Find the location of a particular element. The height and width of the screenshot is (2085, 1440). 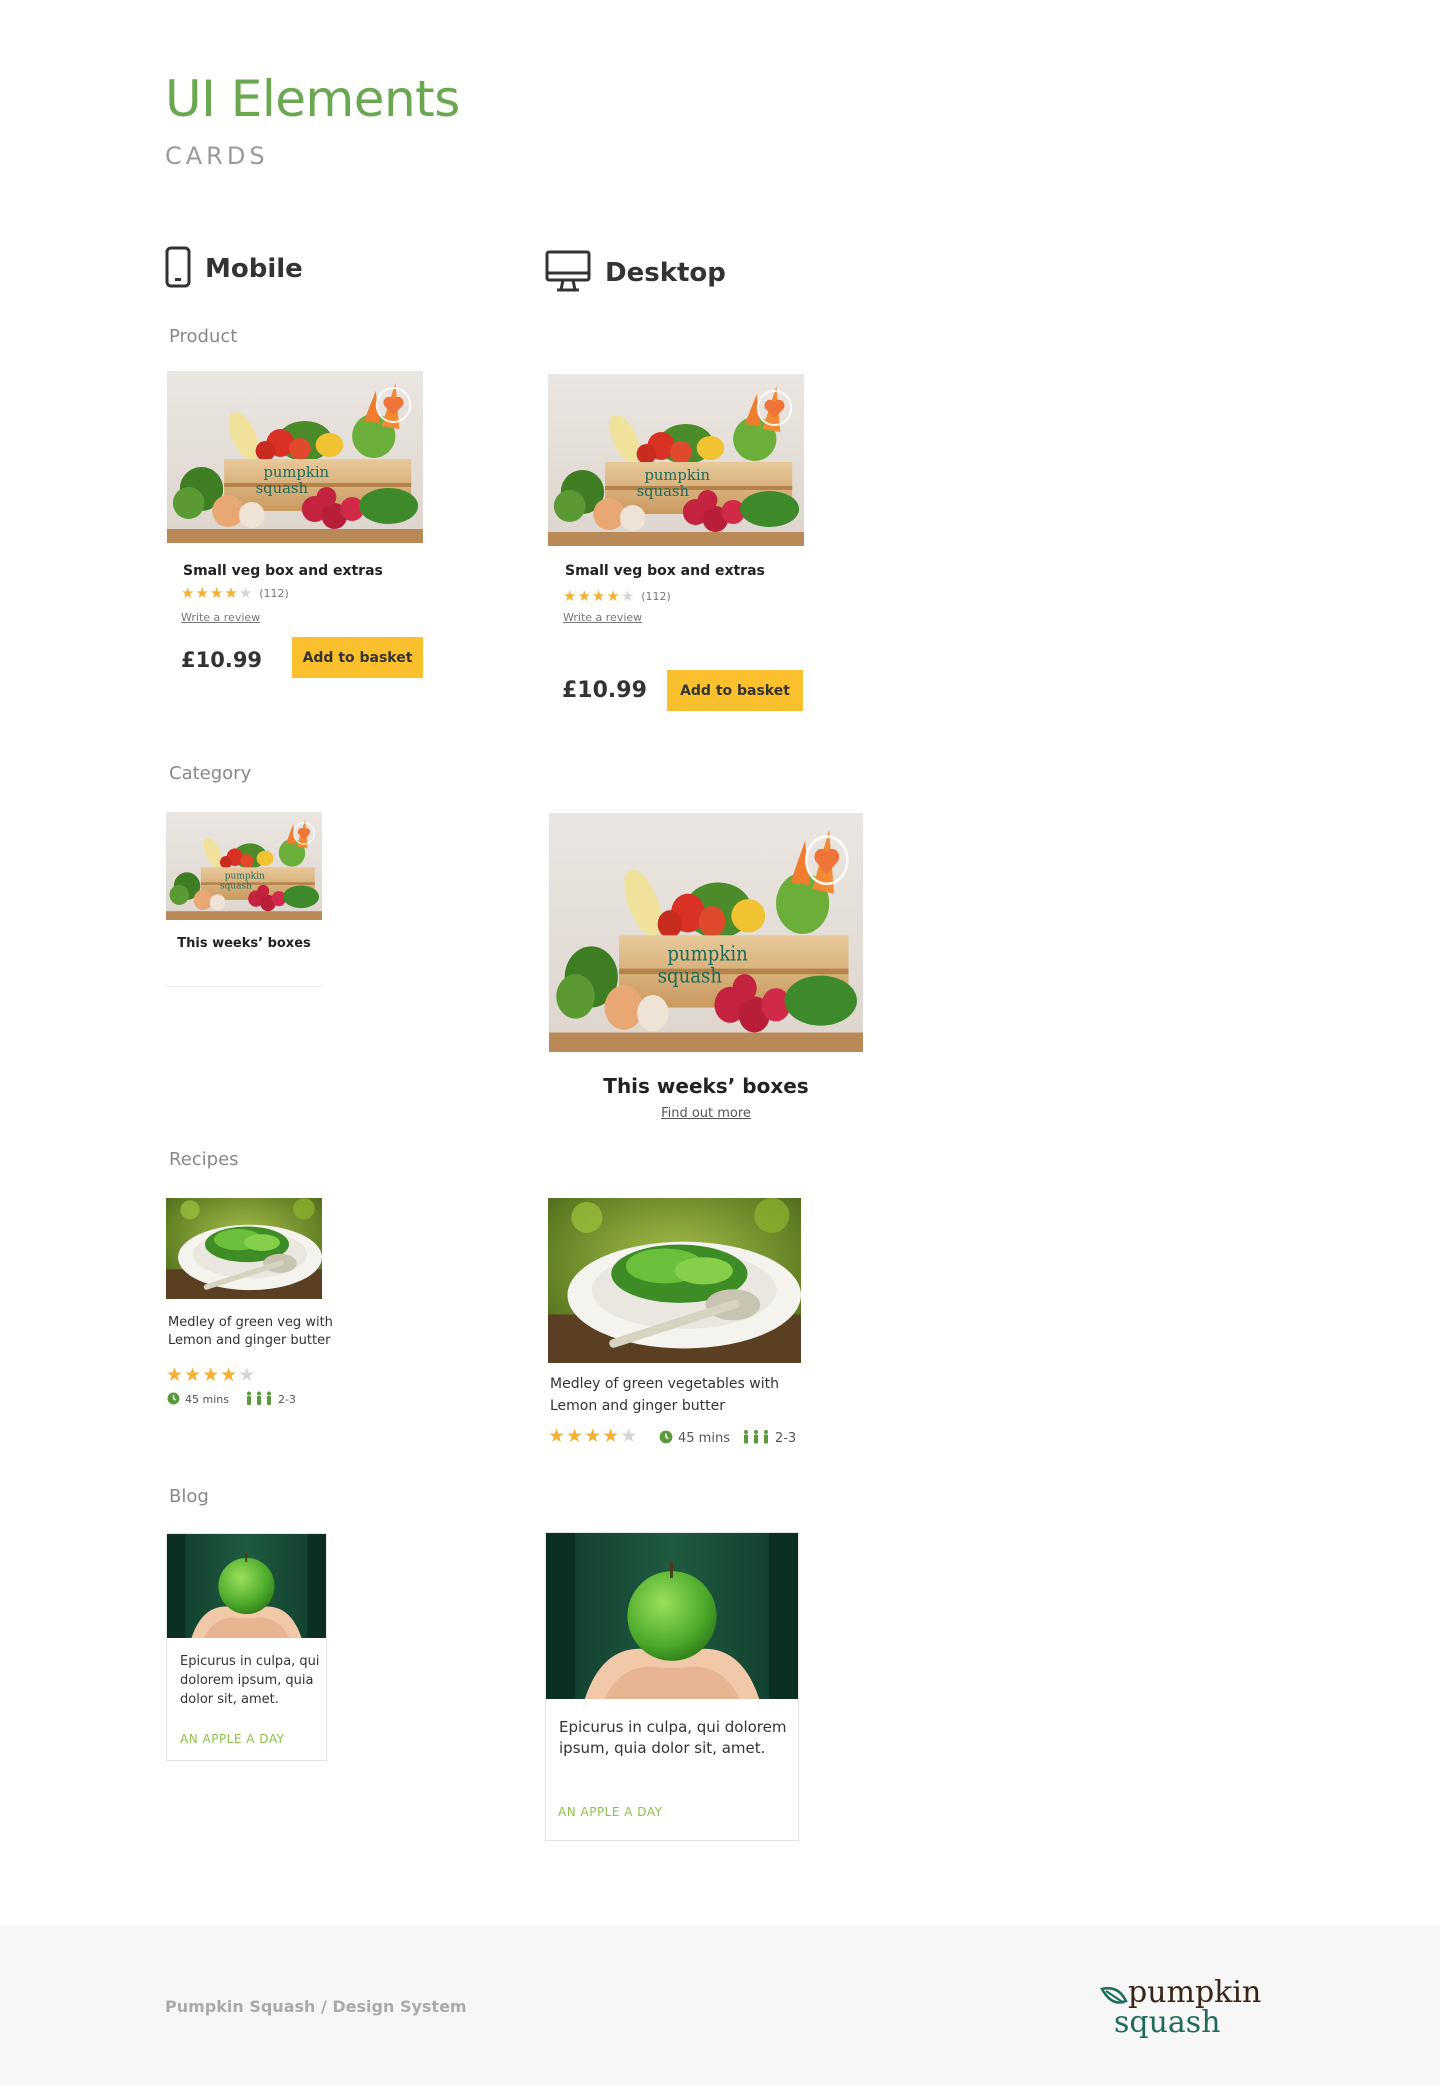

section-label-blog: Blog is located at coordinates (189, 1496).